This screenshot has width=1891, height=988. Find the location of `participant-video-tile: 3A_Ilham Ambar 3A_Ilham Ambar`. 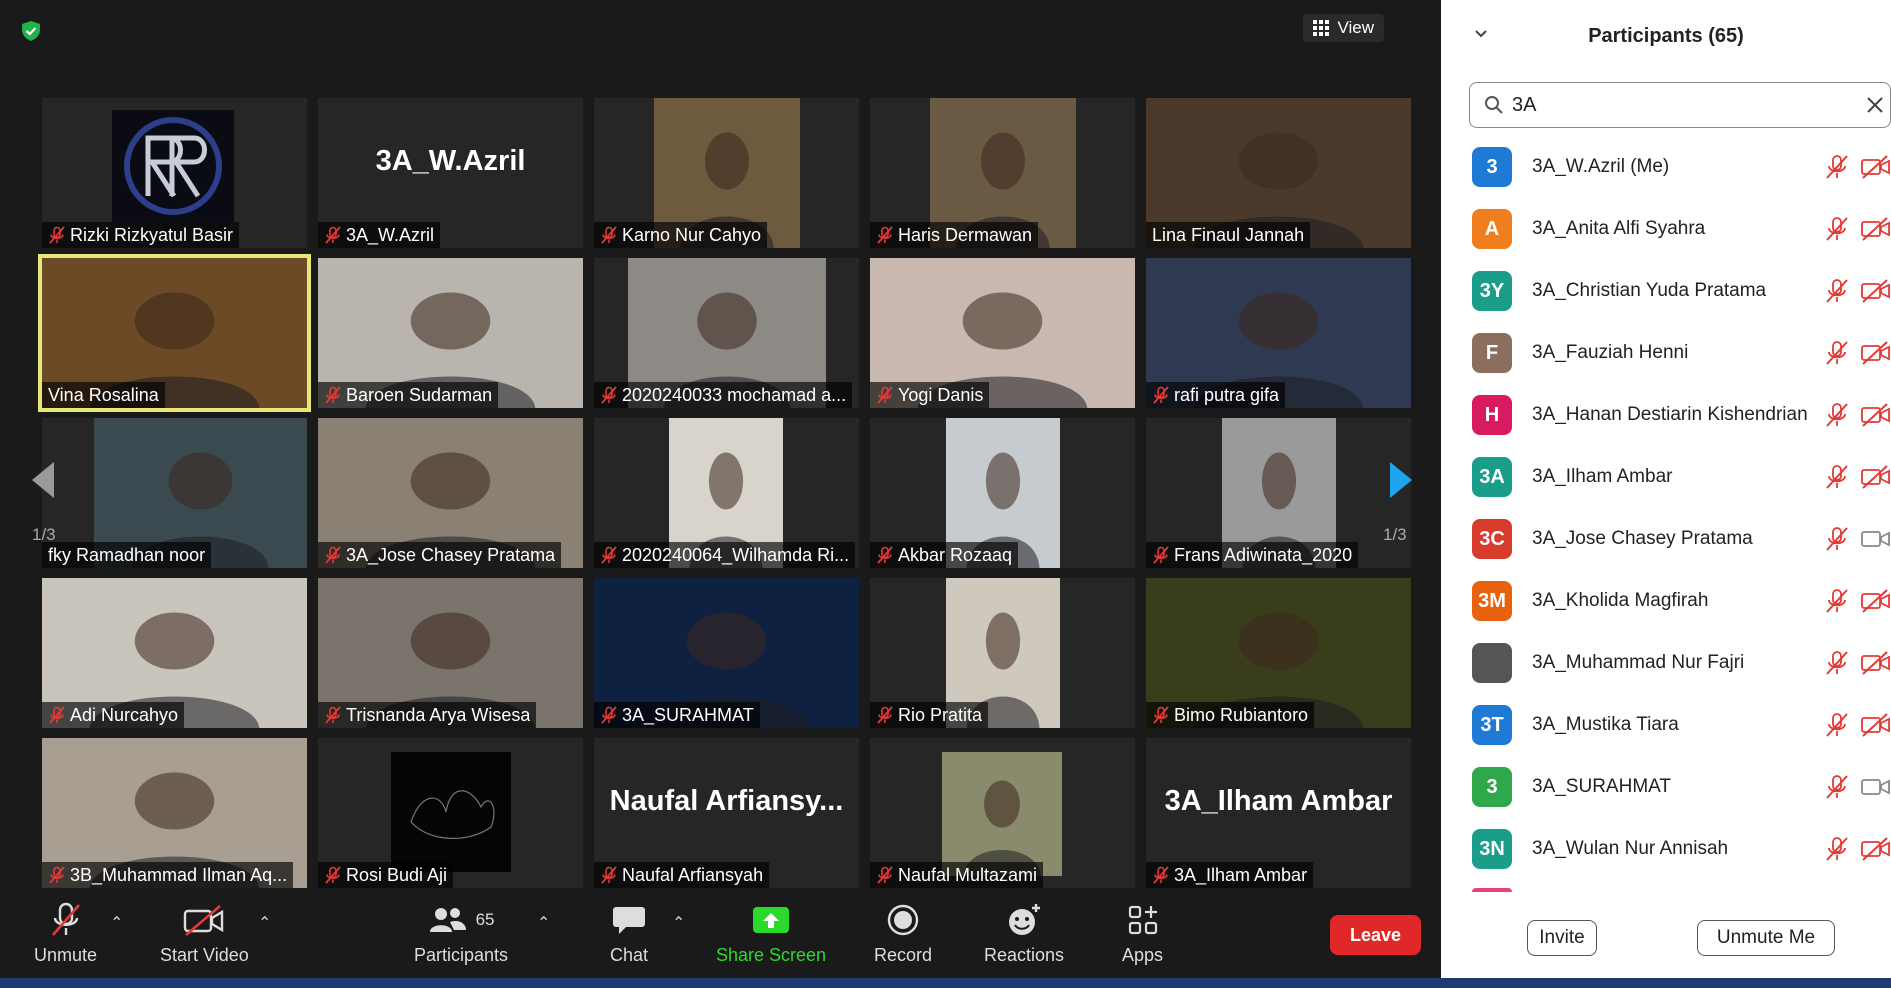

participant-video-tile: 3A_Ilham Ambar 3A_Ilham Ambar is located at coordinates (1278, 813).